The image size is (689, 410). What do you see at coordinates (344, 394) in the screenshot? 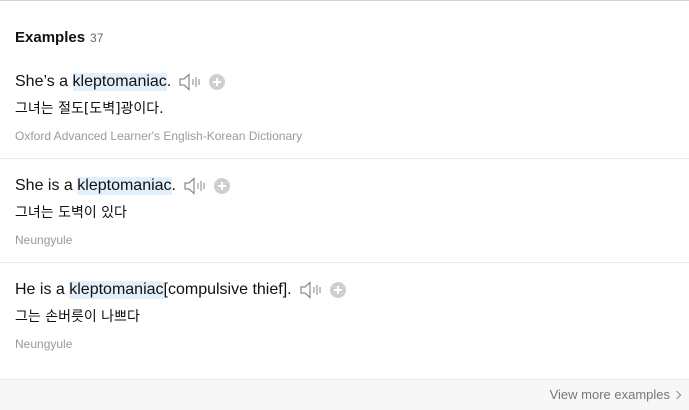
I see `examples-footer: View more examples` at bounding box center [344, 394].